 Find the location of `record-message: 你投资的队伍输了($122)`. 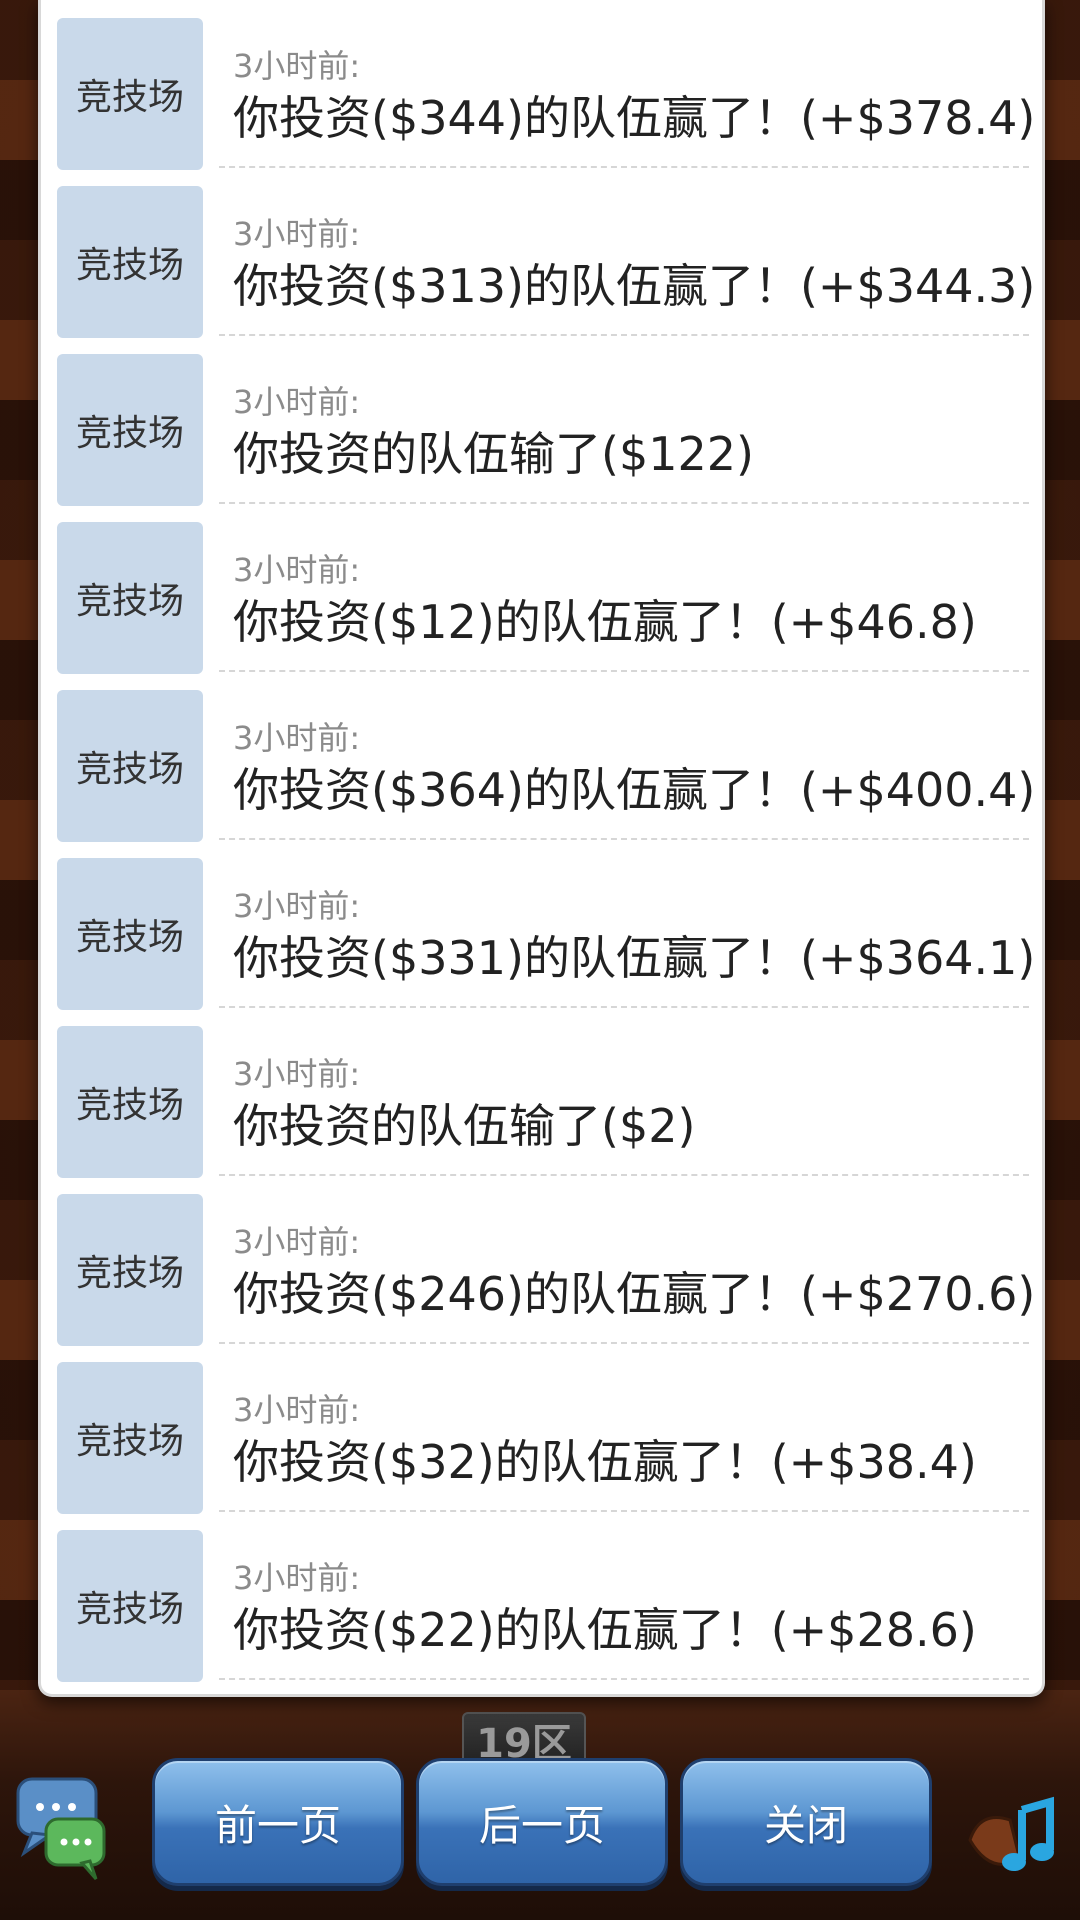

record-message: 你投资的队伍输了($122) is located at coordinates (493, 454).